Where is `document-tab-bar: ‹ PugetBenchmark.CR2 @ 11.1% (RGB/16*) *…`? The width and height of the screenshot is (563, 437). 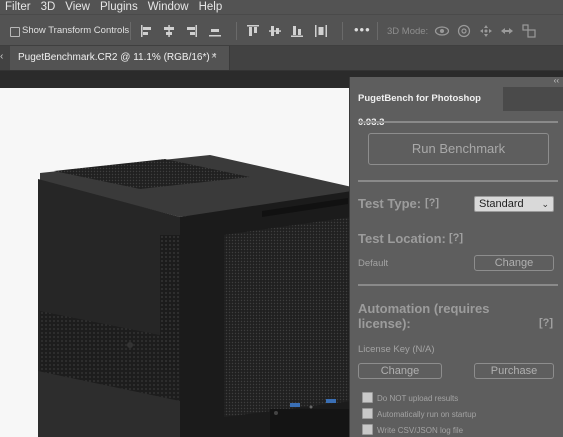
document-tab-bar: ‹ PugetBenchmark.CR2 @ 11.1% (RGB/16*) *… is located at coordinates (281, 58).